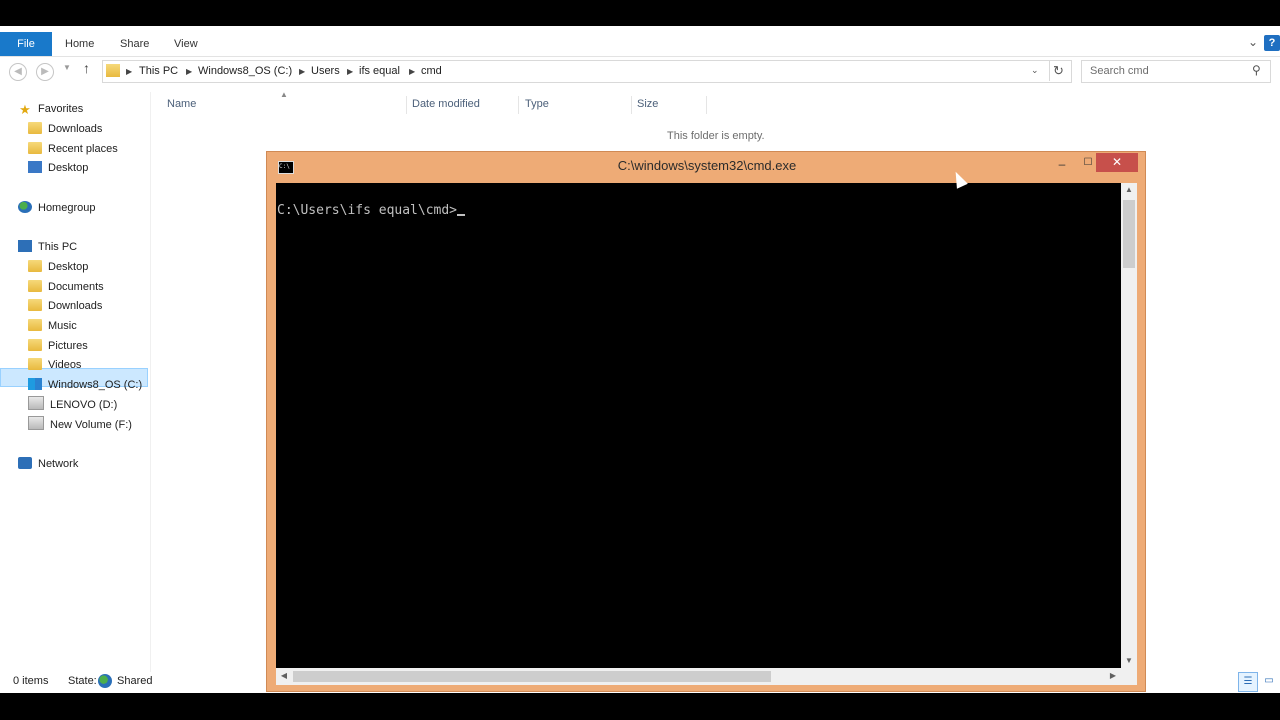 This screenshot has width=1280, height=720. I want to click on state-label: State:, so click(82, 681).